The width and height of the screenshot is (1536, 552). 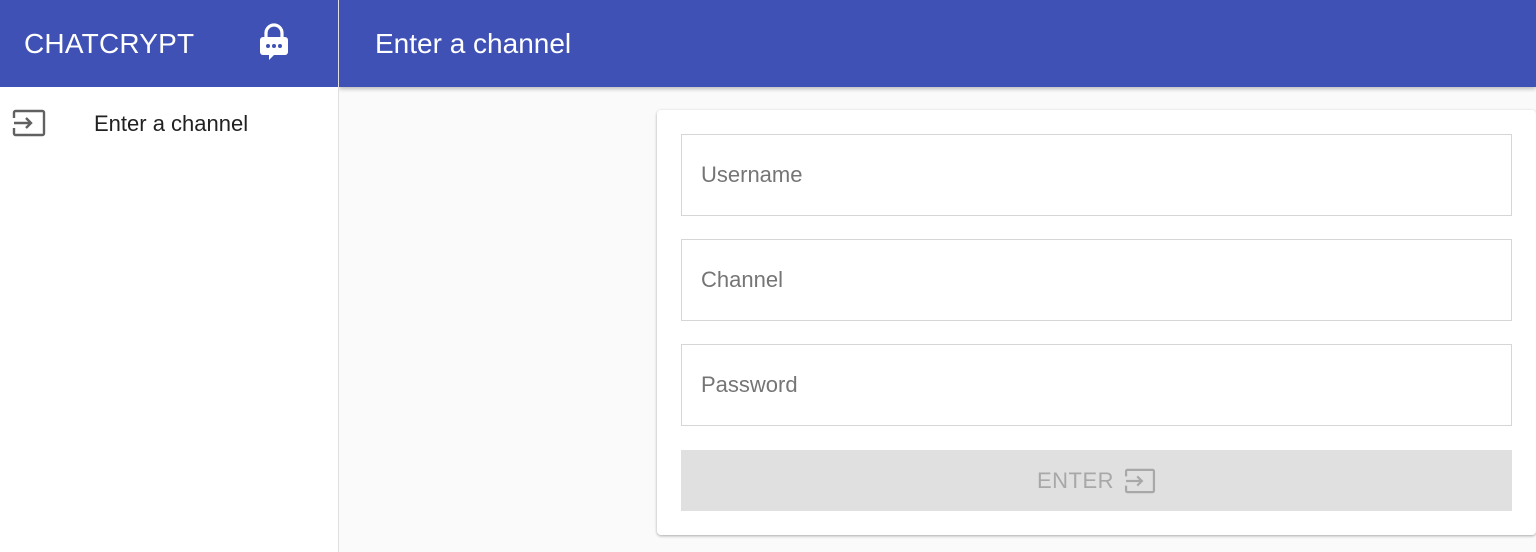 I want to click on app-bar: Enter a channel, so click(x=937, y=43).